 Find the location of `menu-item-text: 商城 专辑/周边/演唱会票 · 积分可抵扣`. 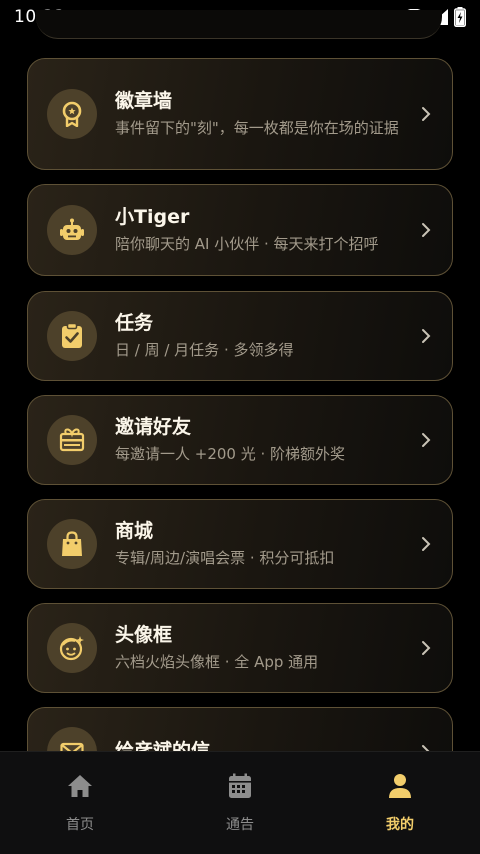

menu-item-text: 商城 专辑/周边/演唱会票 · 积分可抵扣 is located at coordinates (258, 544).